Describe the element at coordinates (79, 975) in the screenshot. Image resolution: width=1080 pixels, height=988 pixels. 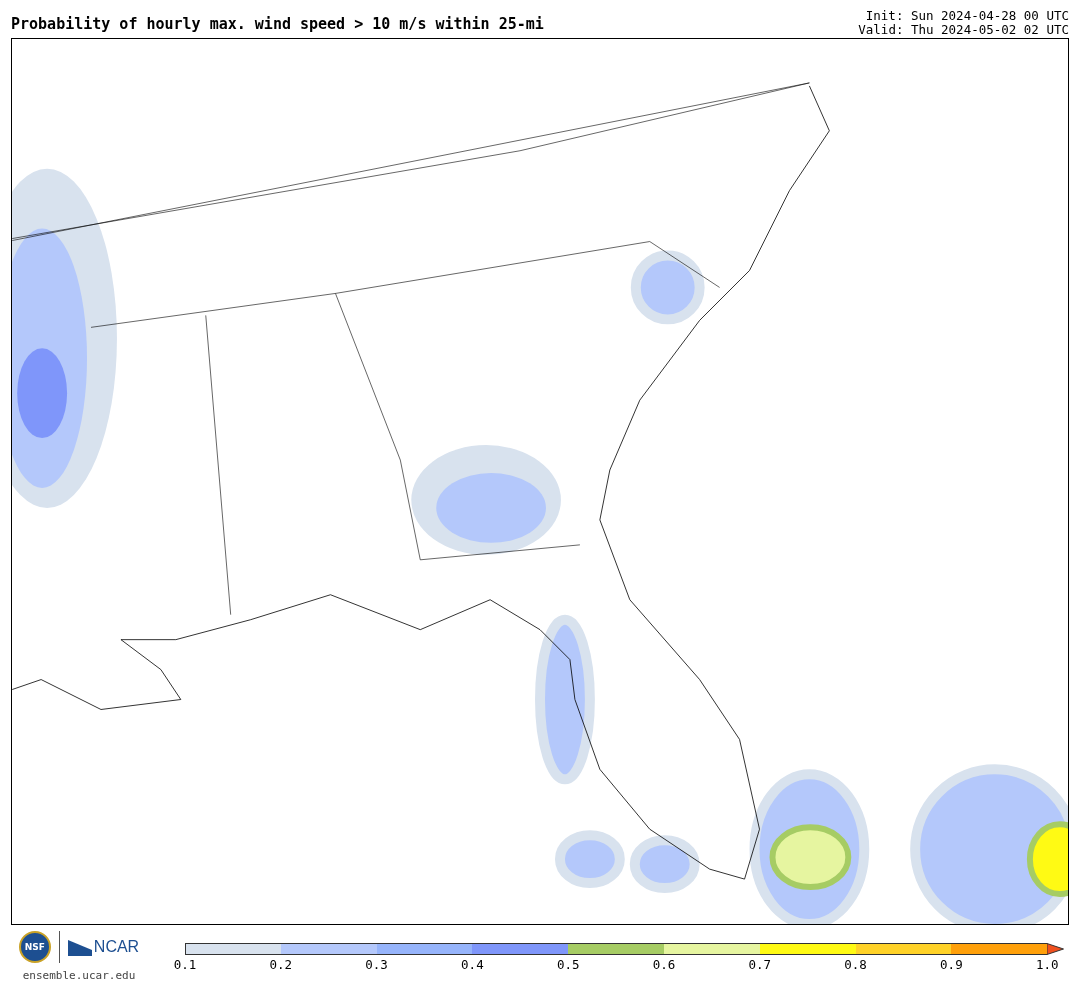
I see `website-url: ensemble.ucar.edu` at that location.